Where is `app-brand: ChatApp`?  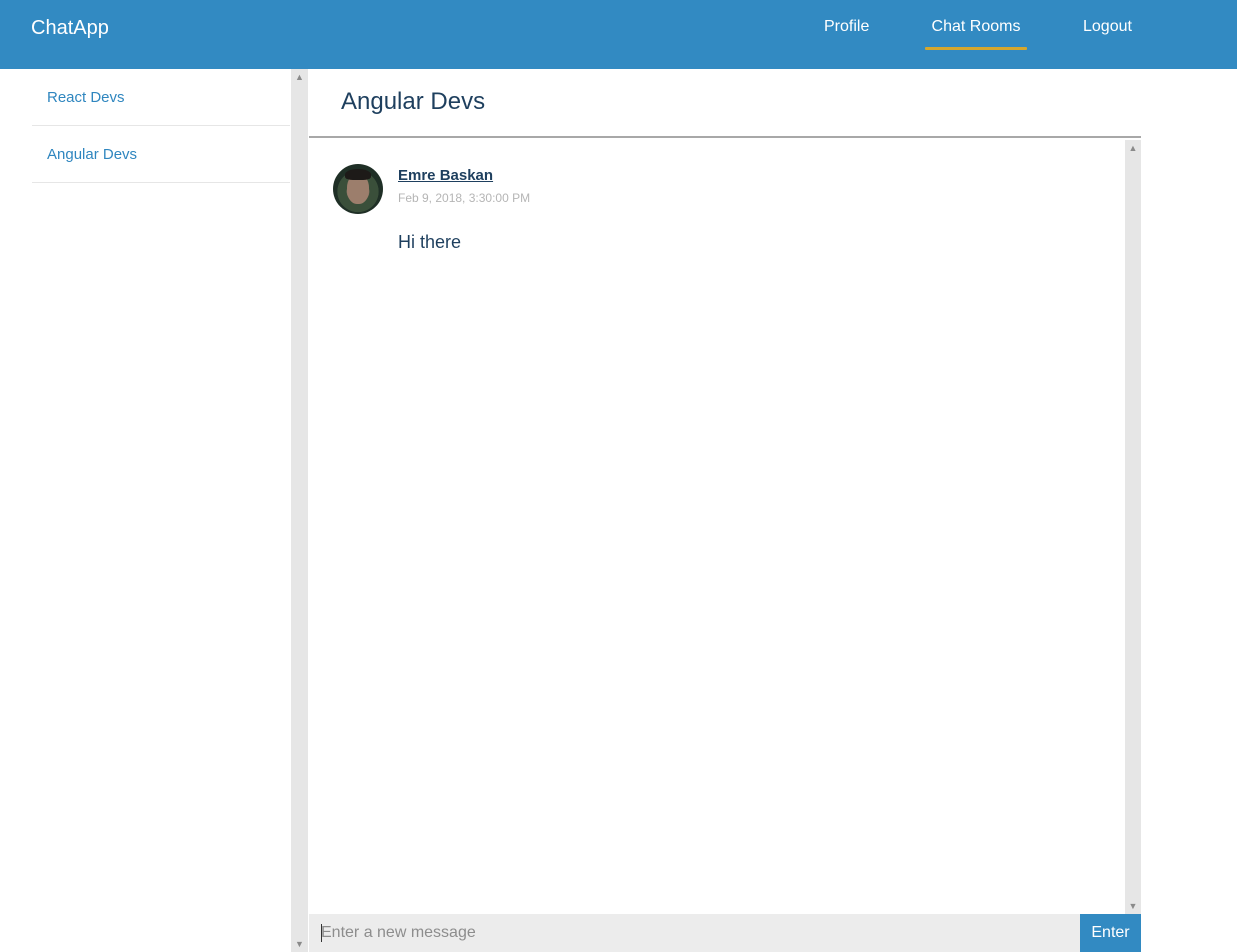 app-brand: ChatApp is located at coordinates (70, 28).